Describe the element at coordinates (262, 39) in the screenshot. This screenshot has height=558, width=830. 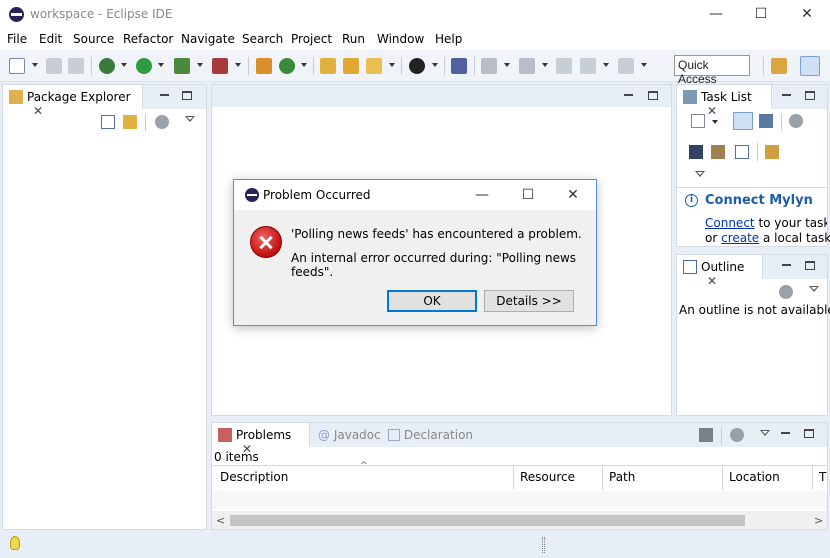
I see `menu-search: Search` at that location.